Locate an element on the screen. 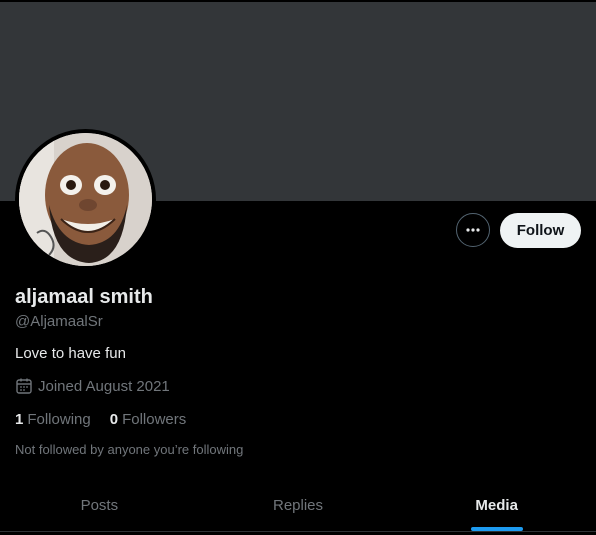 The width and height of the screenshot is (596, 535). bio: Love to have fun is located at coordinates (70, 353).